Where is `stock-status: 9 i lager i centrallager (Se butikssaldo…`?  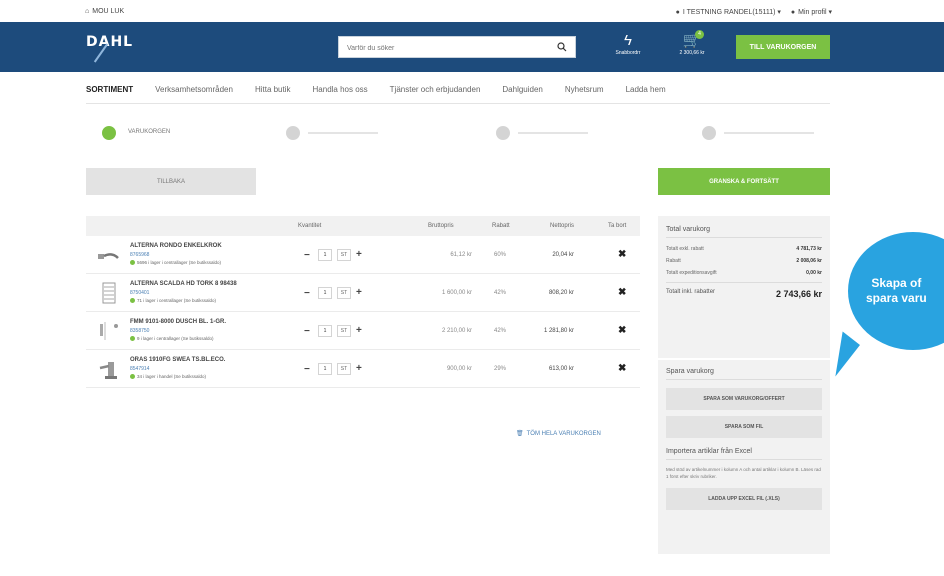 stock-status: 9 i lager i centrallager (Se butikssaldo… is located at coordinates (172, 339).